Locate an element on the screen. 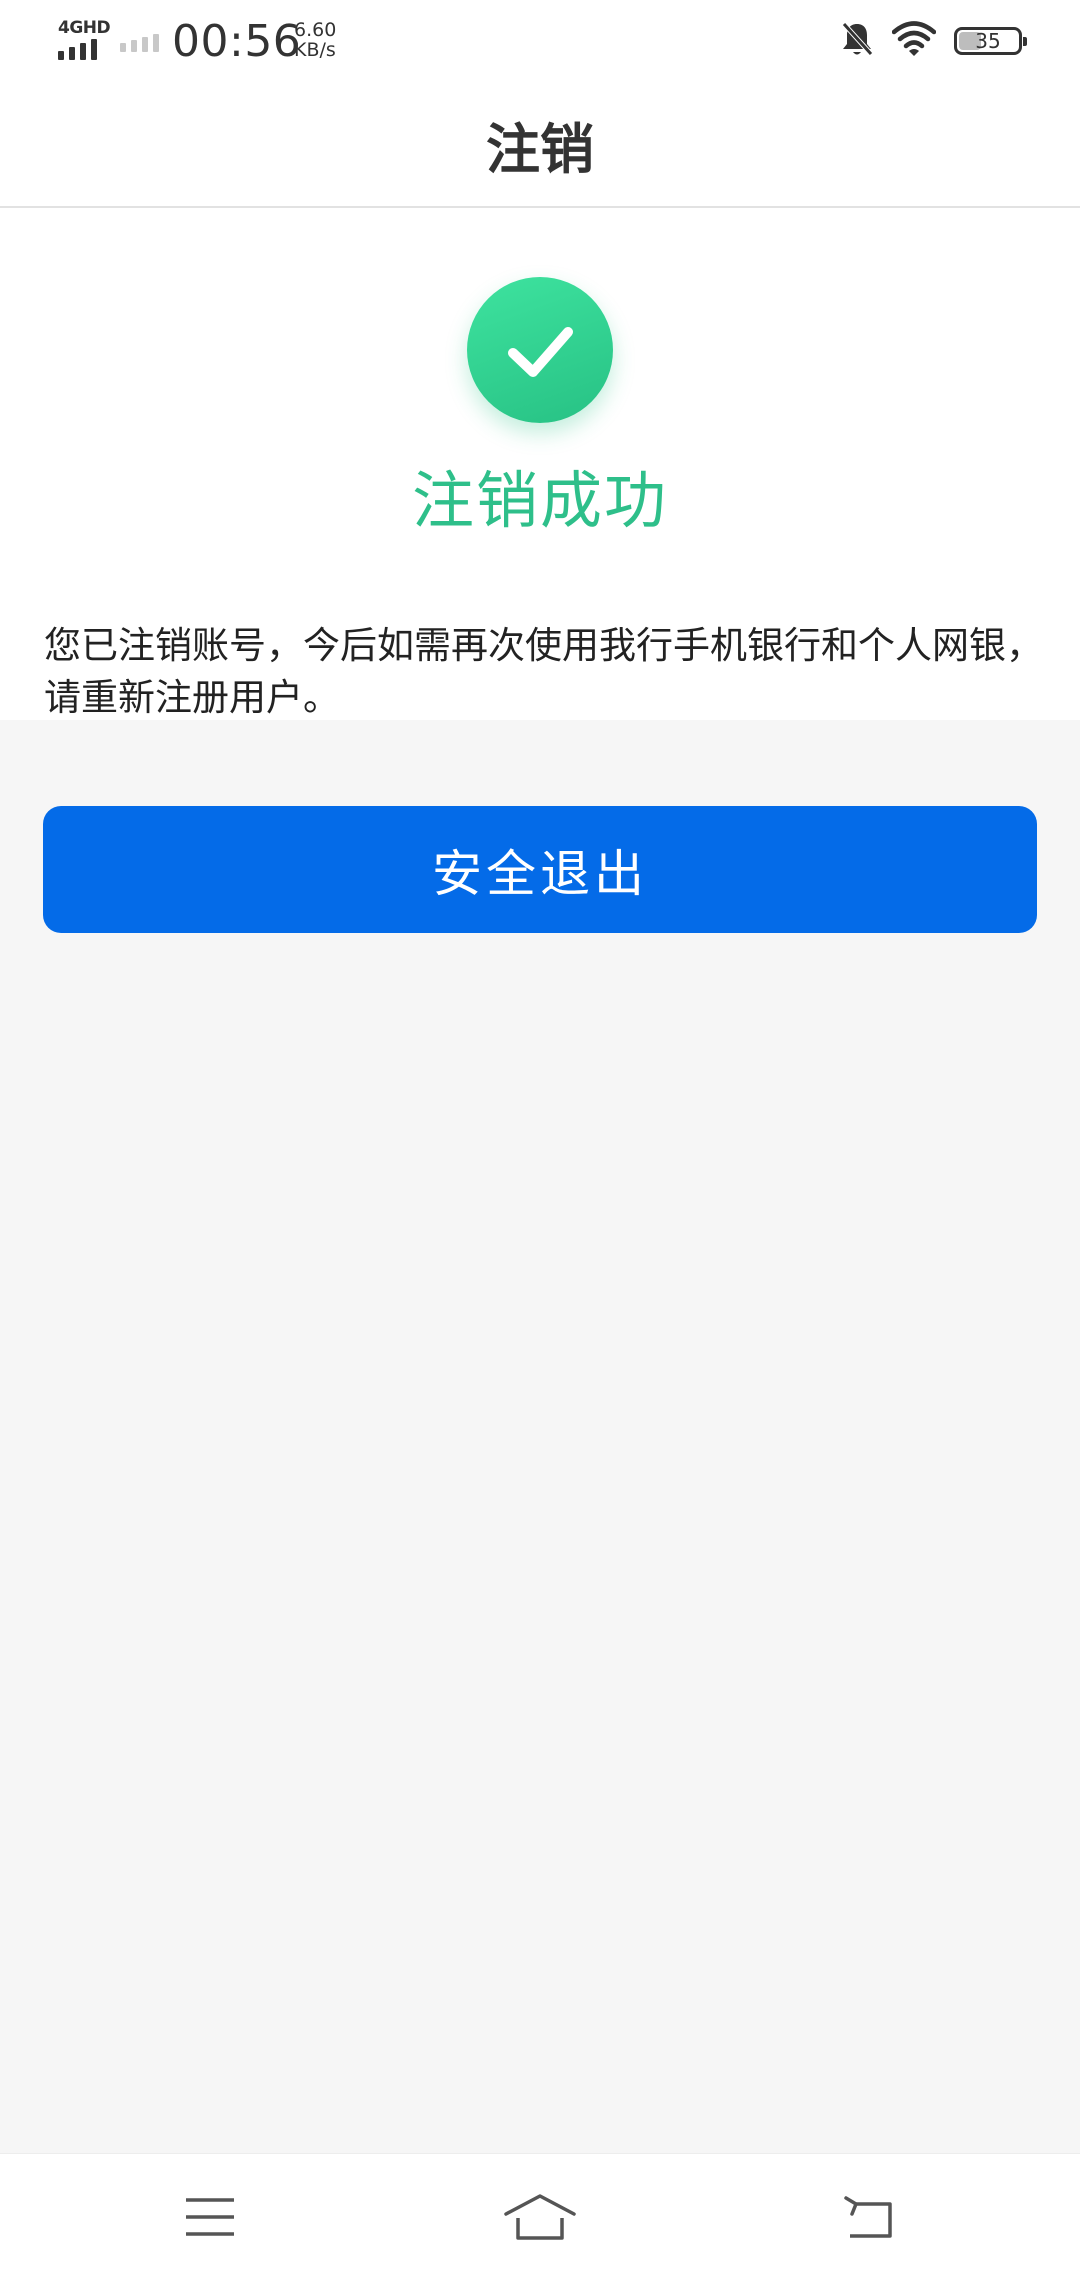 Image resolution: width=1080 pixels, height=2280 pixels. mute-bell-icon is located at coordinates (857, 41).